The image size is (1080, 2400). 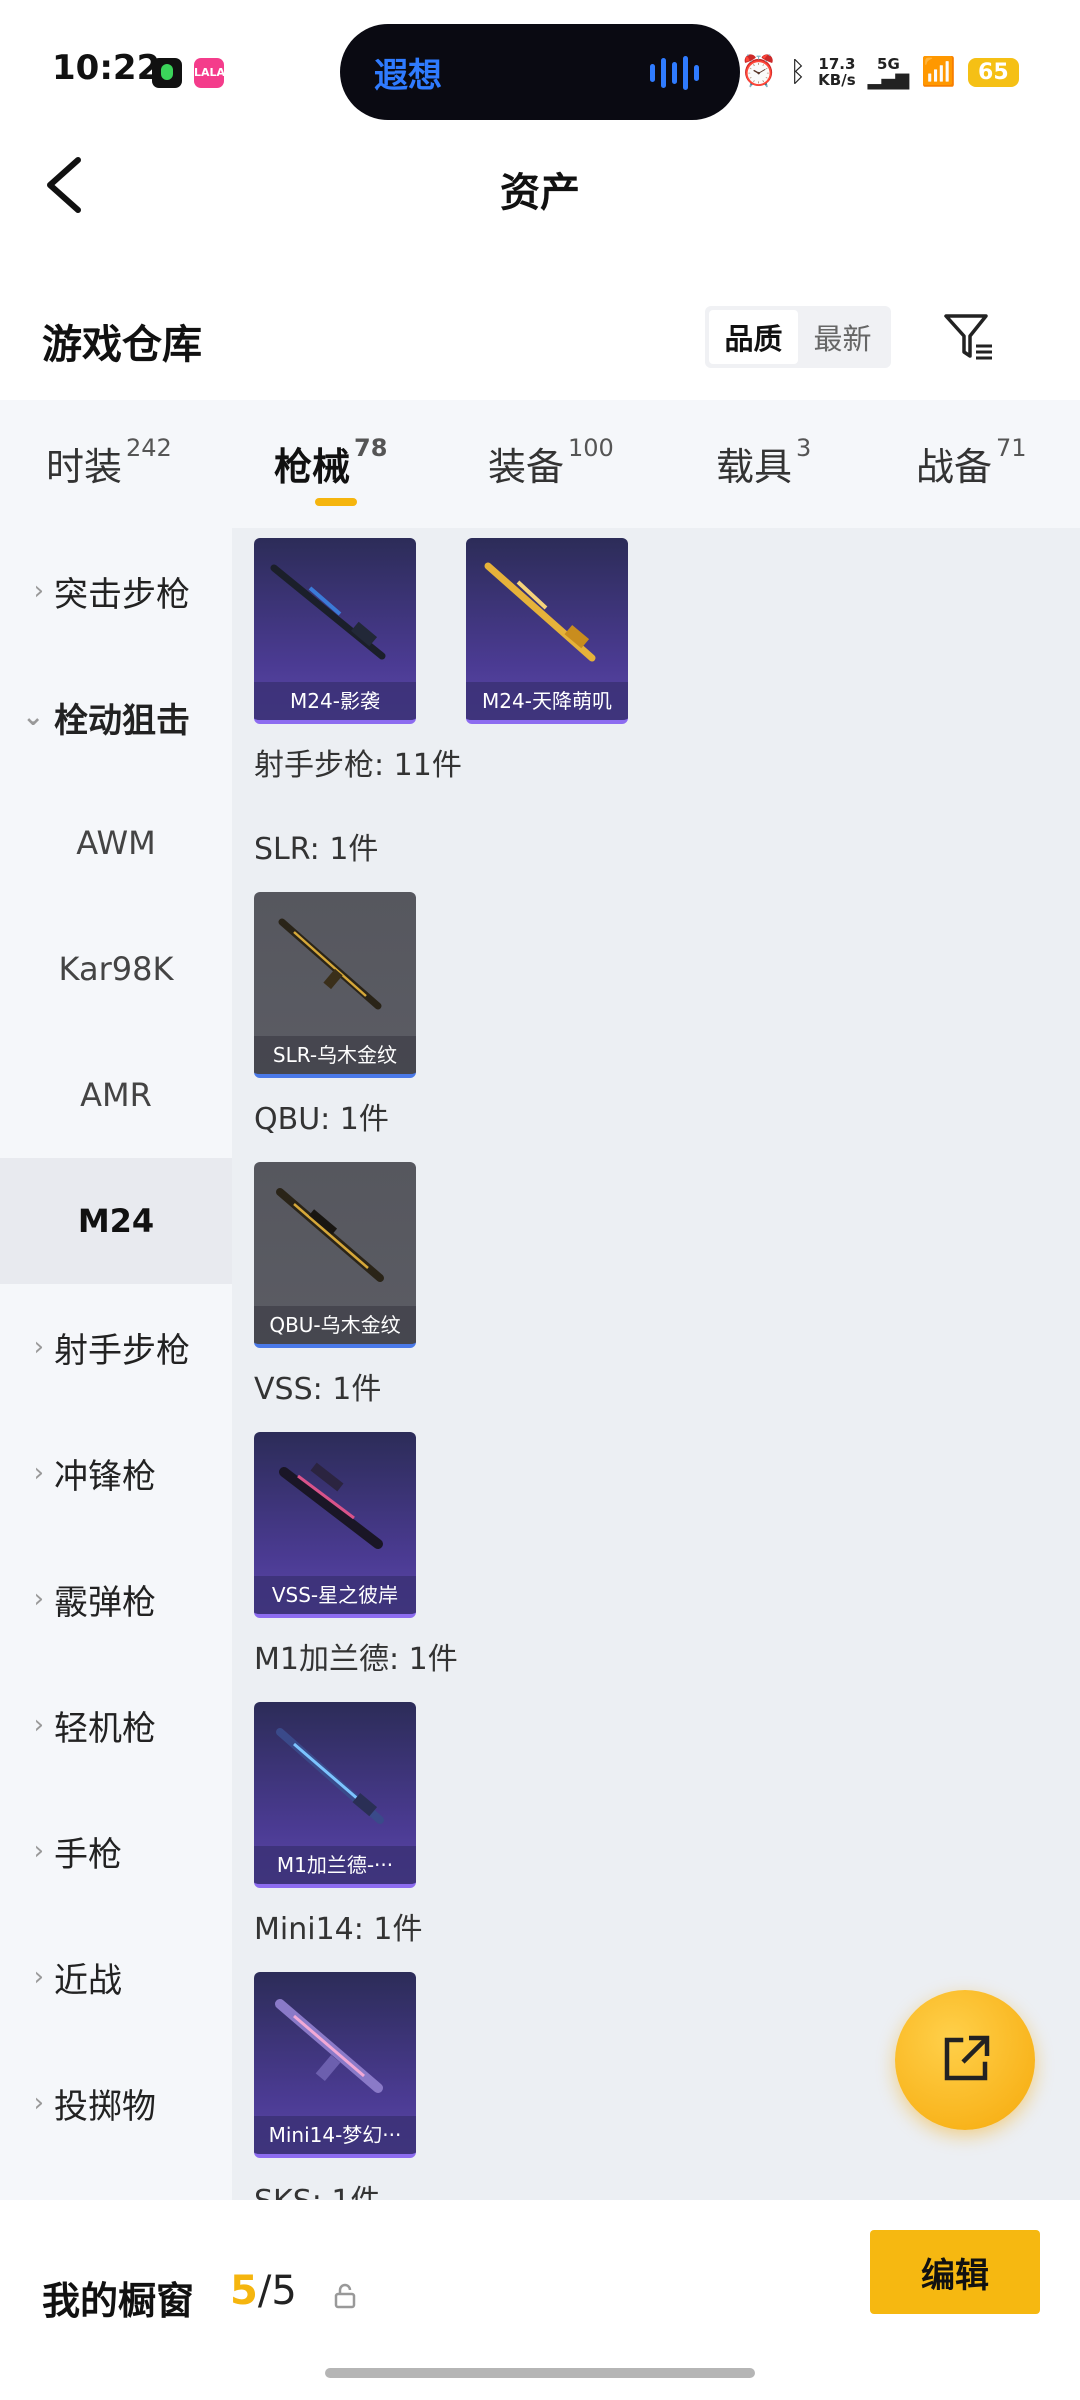 I want to click on bottom-bar: 我的橱窗 5/5 编辑, so click(x=540, y=2300).